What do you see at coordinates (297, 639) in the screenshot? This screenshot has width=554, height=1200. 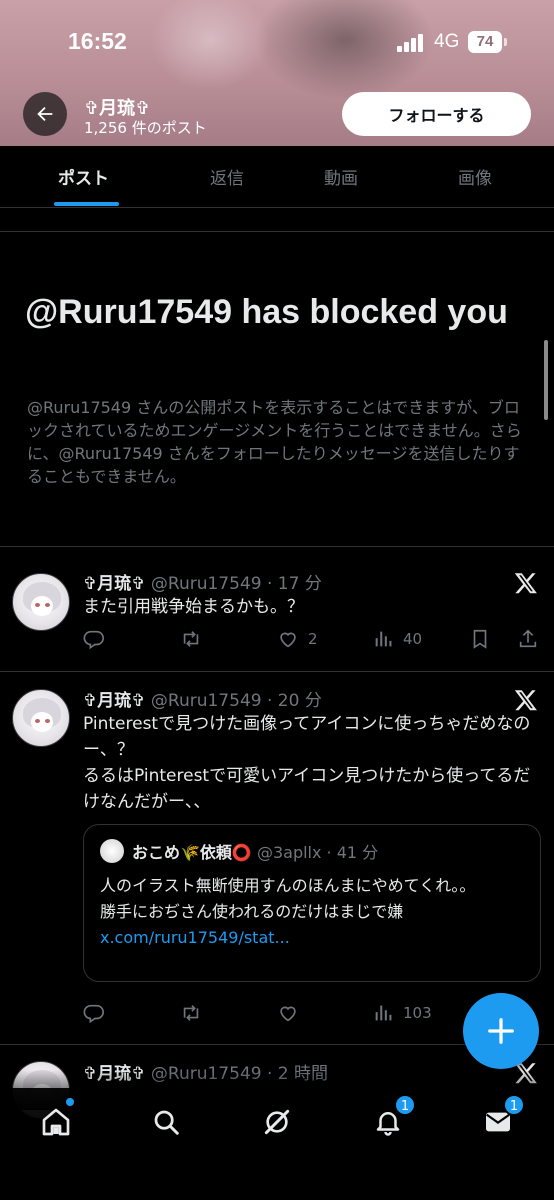 I see `like-button: 2` at bounding box center [297, 639].